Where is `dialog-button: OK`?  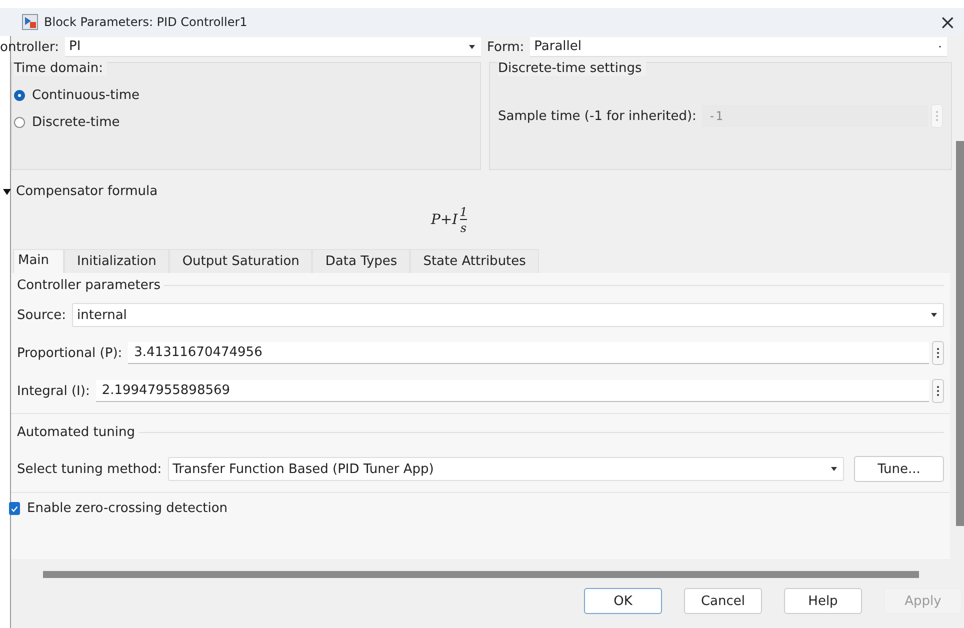
dialog-button: OK is located at coordinates (623, 601).